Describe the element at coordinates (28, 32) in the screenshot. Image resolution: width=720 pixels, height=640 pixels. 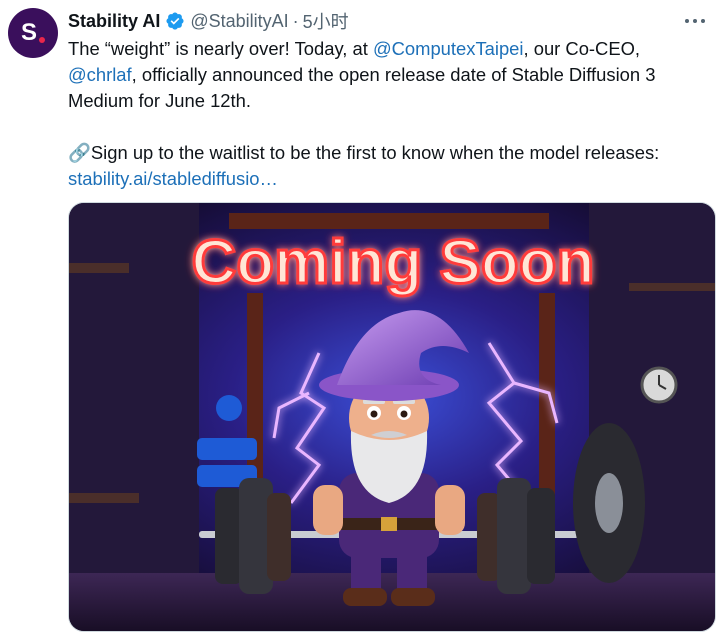
I see `avatar-letter: S` at that location.